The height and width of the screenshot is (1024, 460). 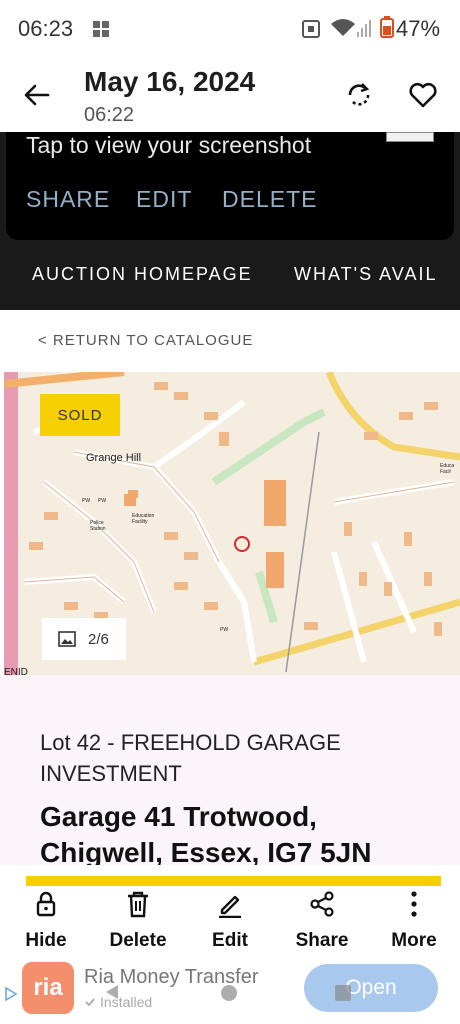 What do you see at coordinates (98, 639) in the screenshot?
I see `photo-counter-text: 2/6` at bounding box center [98, 639].